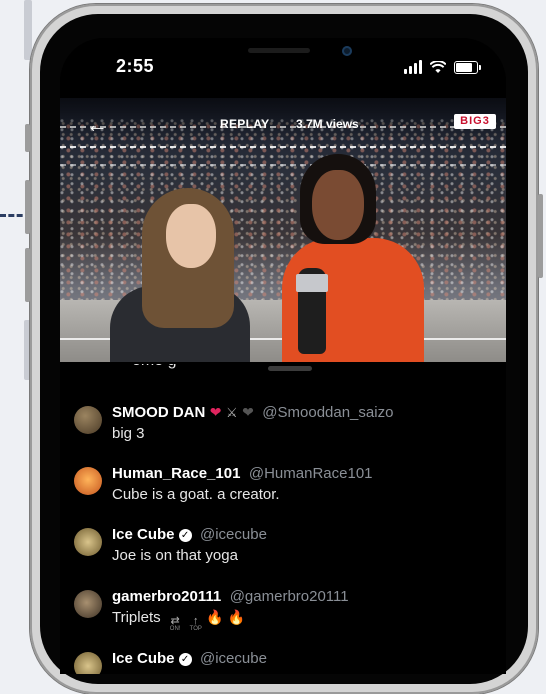 This screenshot has height=694, width=546. What do you see at coordinates (175, 555) in the screenshot?
I see `comment-text: Joe is on that yoga` at bounding box center [175, 555].